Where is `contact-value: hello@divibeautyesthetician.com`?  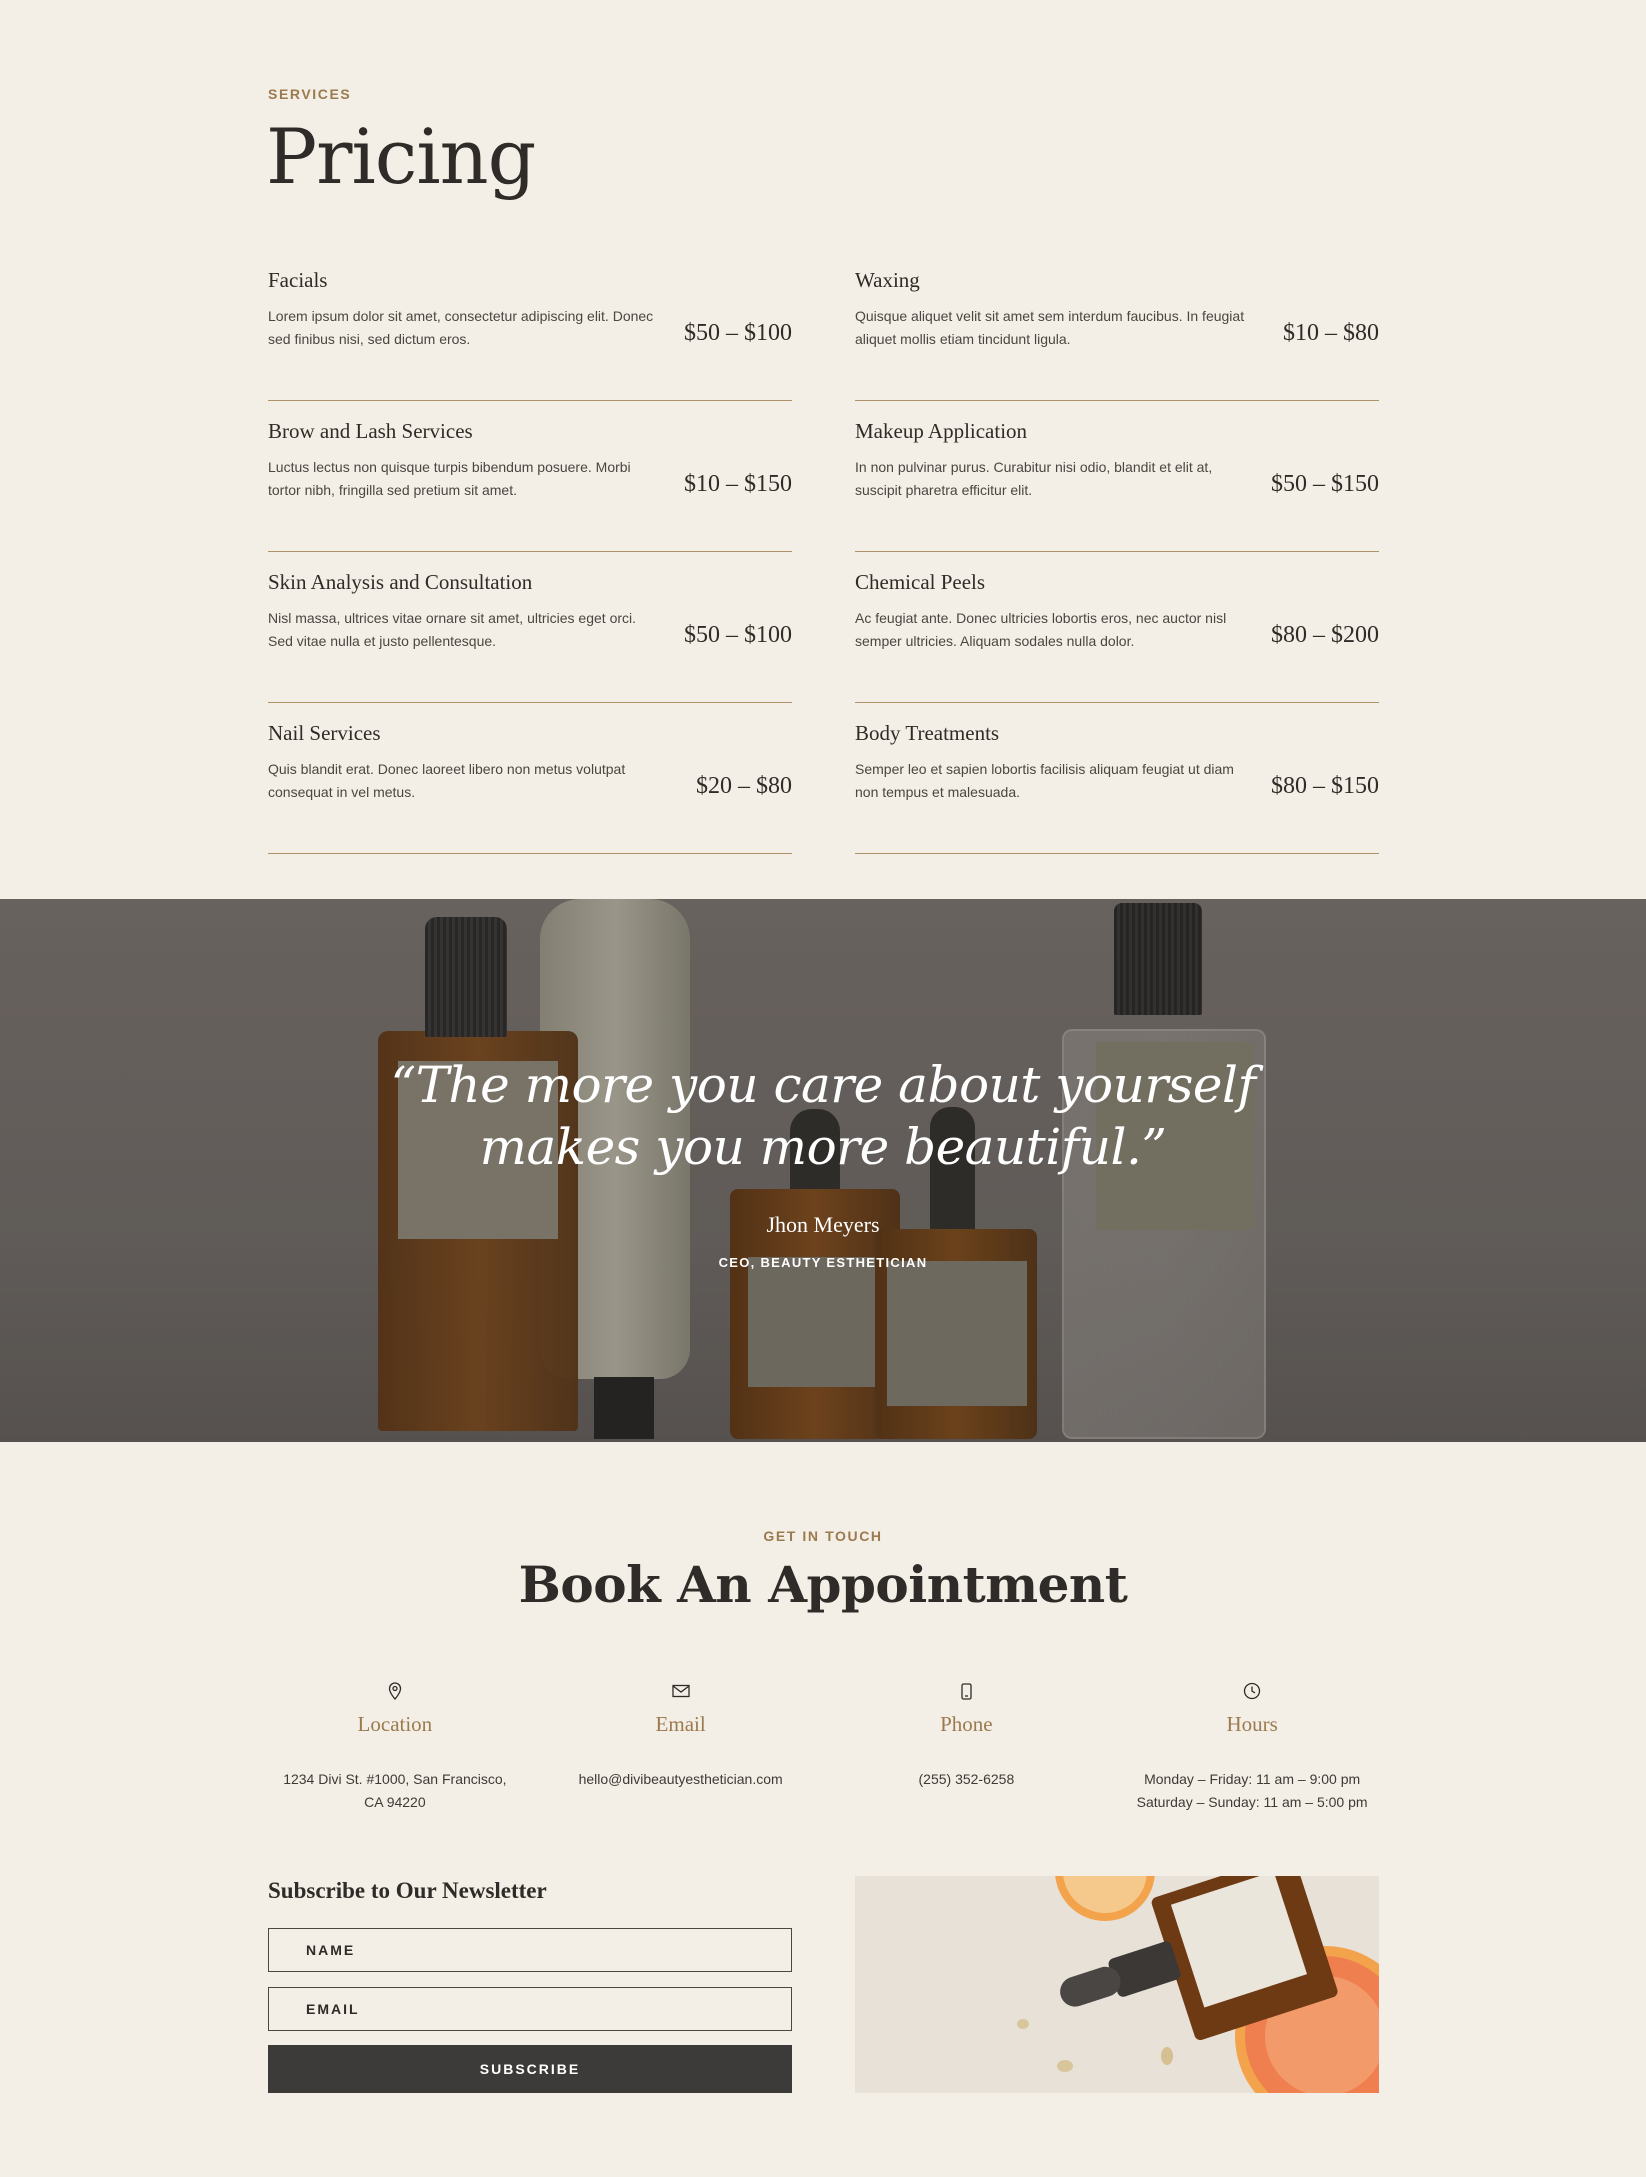 contact-value: hello@divibeautyesthetician.com is located at coordinates (681, 1779).